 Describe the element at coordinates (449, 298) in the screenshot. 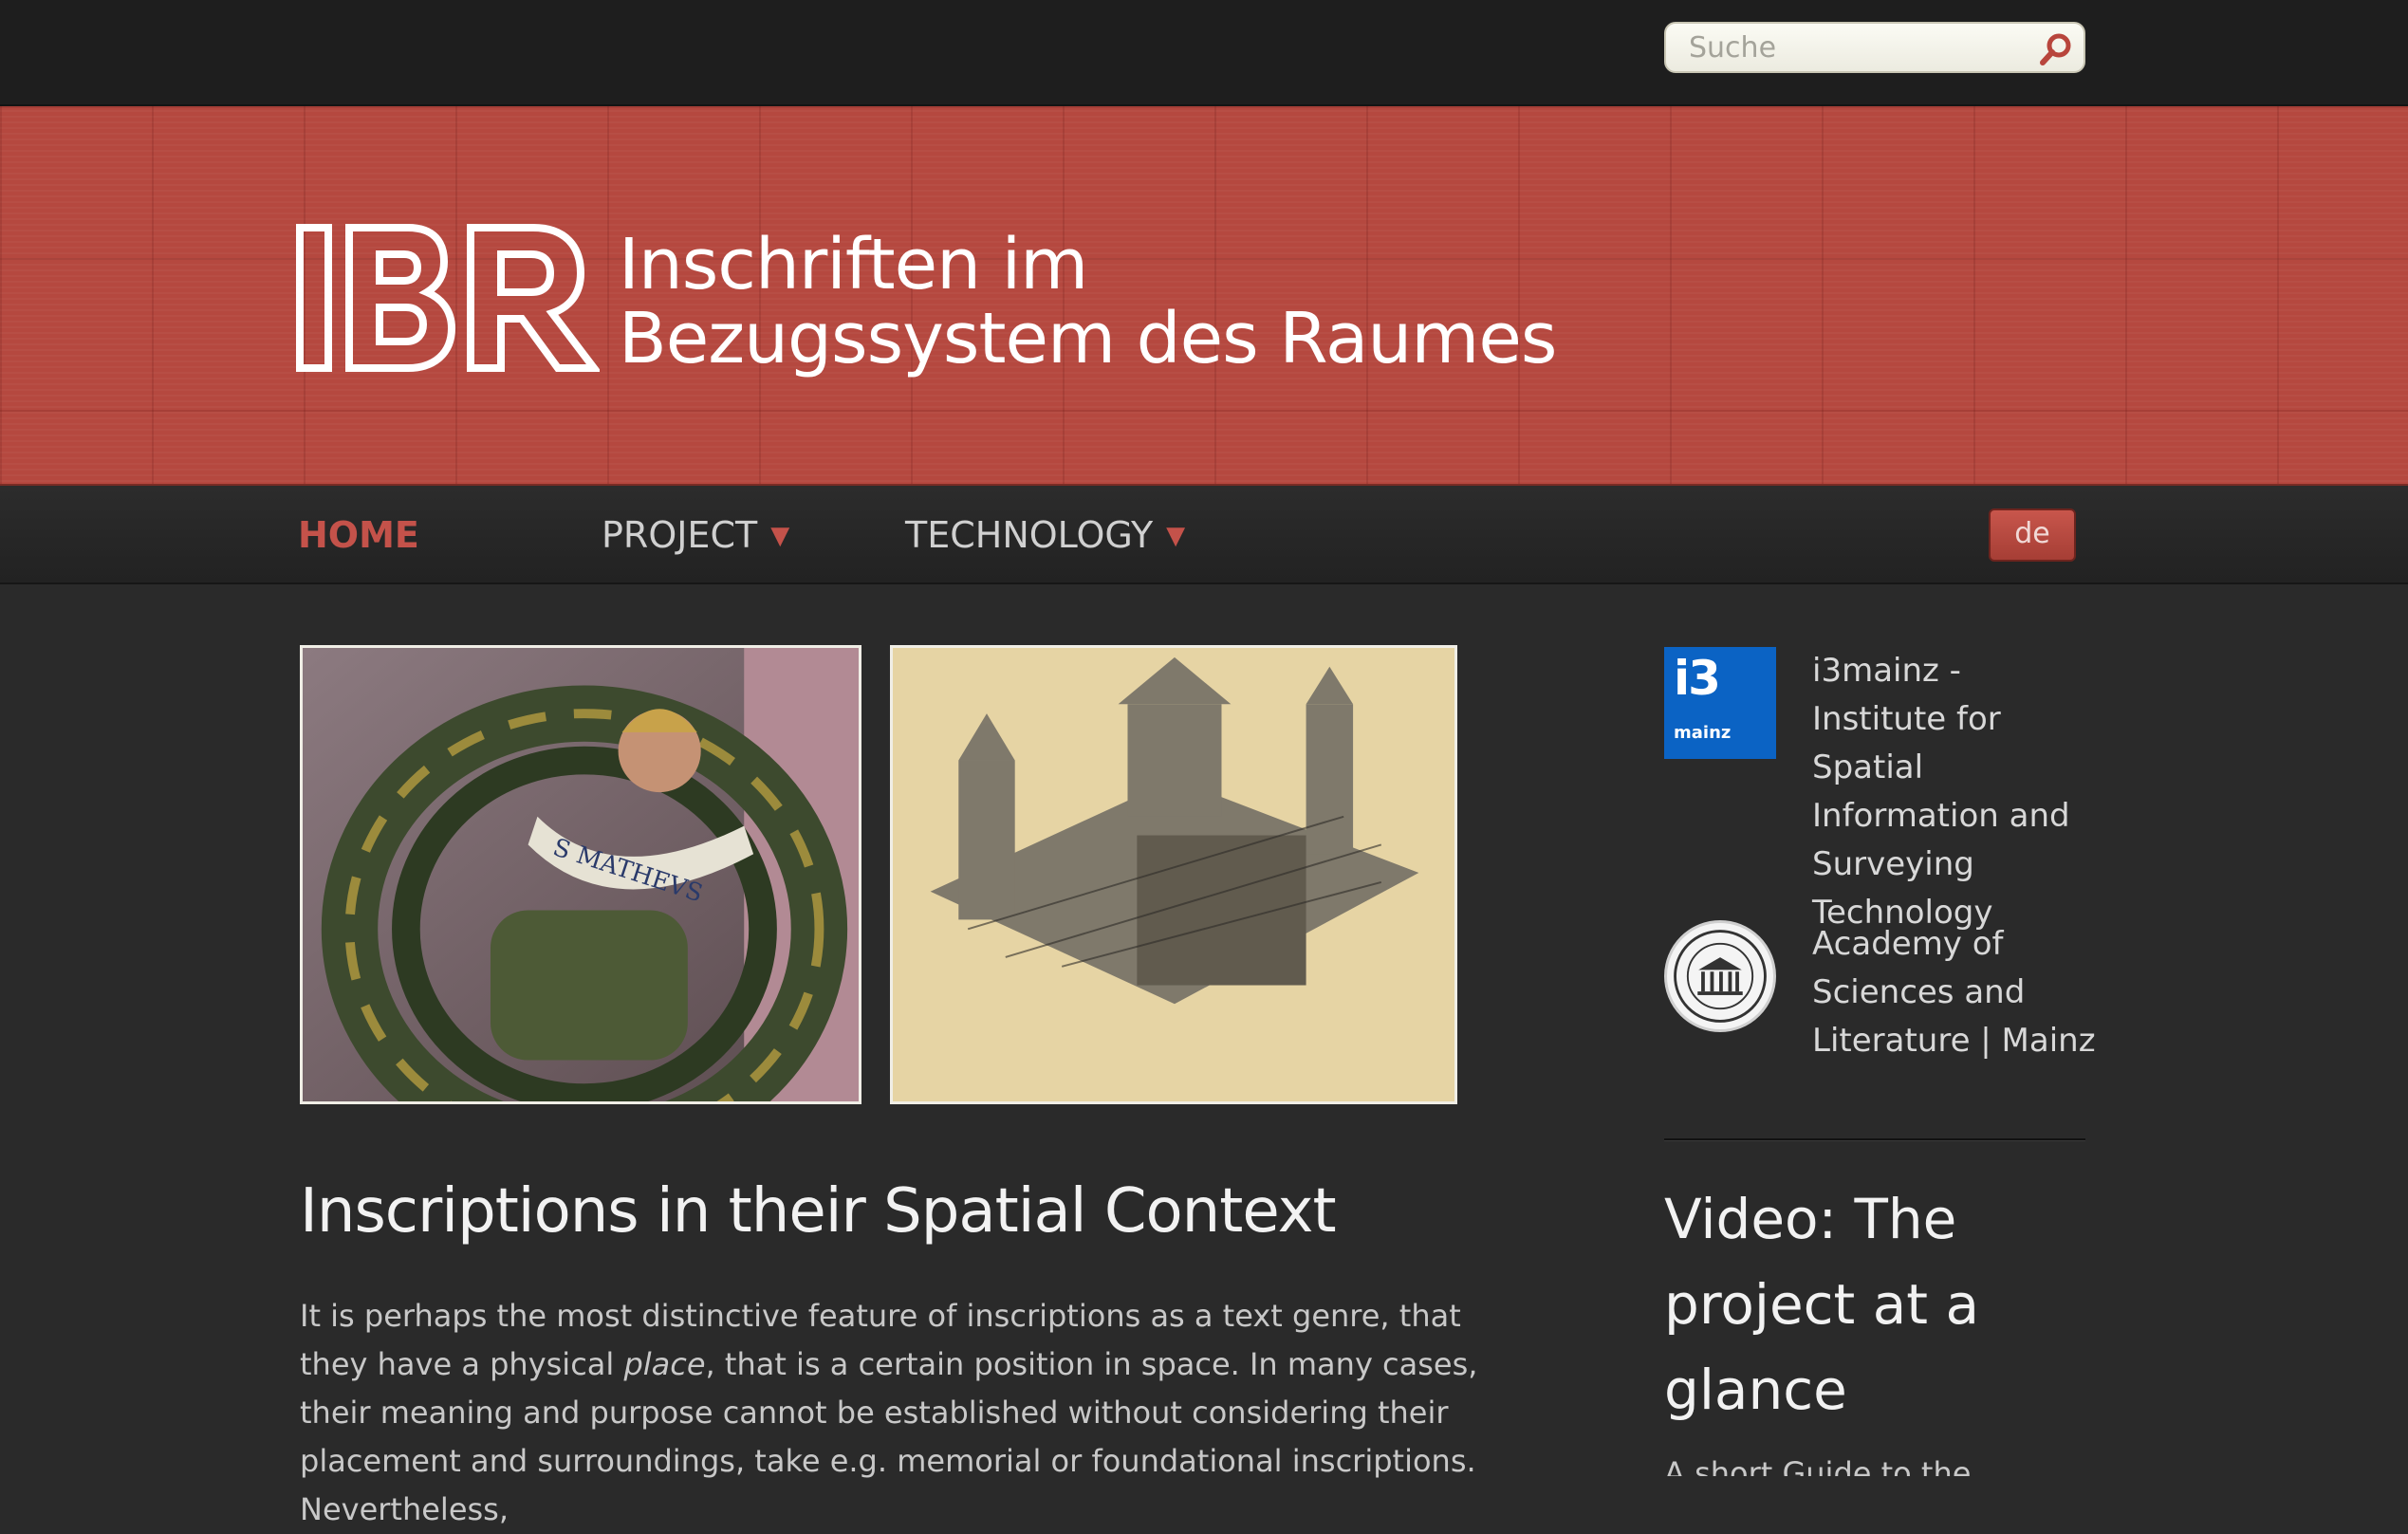

I see `ibr-logo` at that location.